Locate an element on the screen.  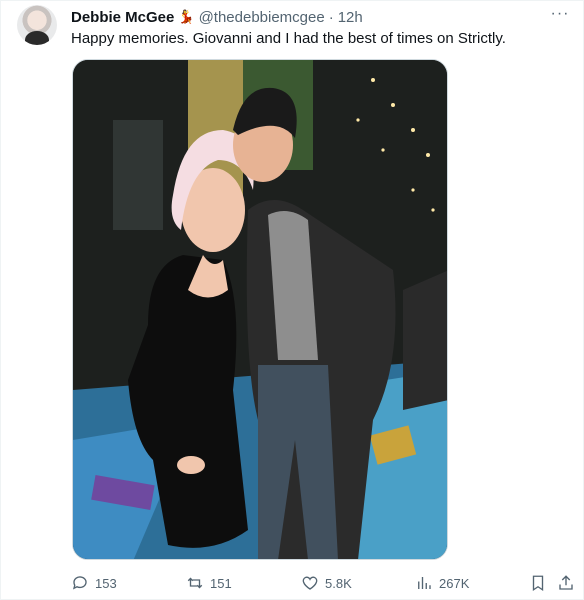
retweet-button: 151 is located at coordinates (209, 583).